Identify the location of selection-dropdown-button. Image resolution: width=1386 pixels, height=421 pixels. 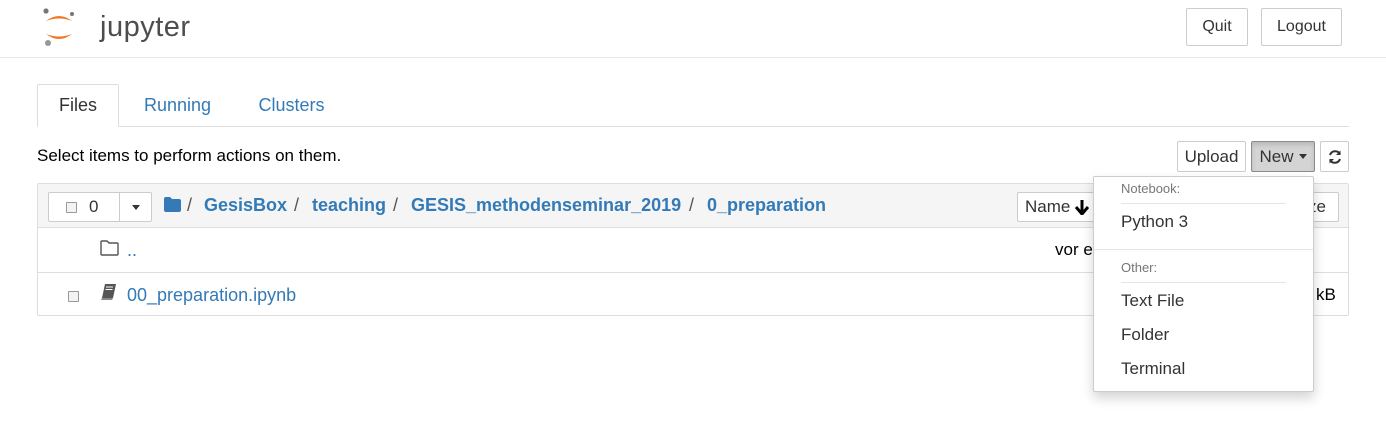
(135, 207).